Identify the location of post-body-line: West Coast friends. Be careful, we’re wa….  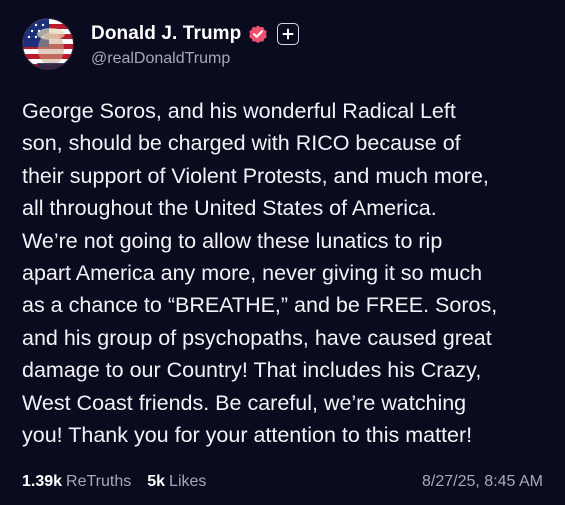
(244, 402).